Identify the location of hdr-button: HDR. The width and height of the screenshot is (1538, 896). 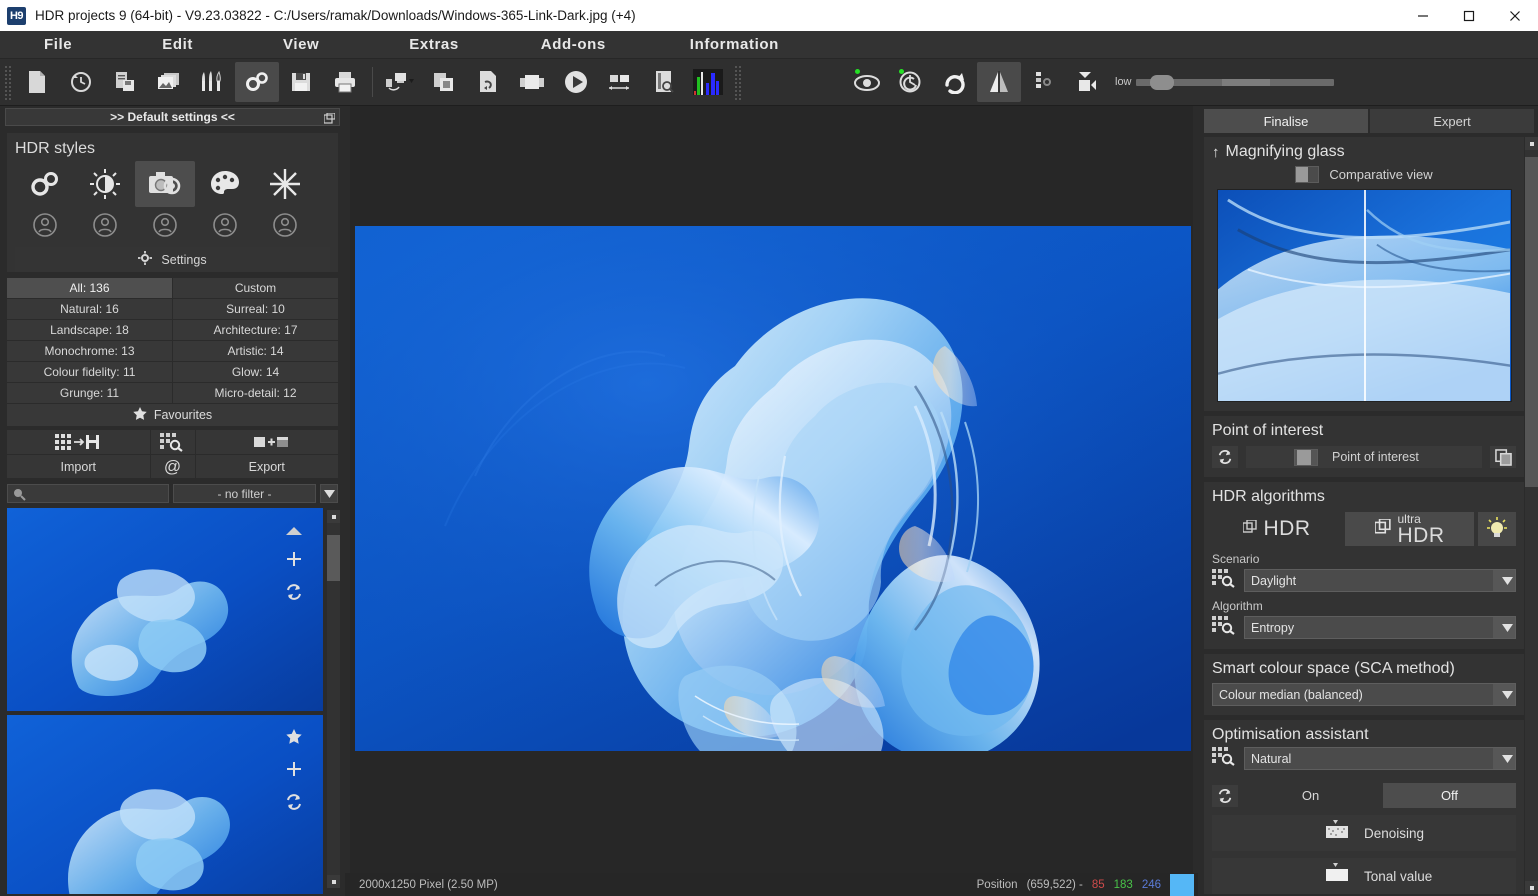
(1276, 529).